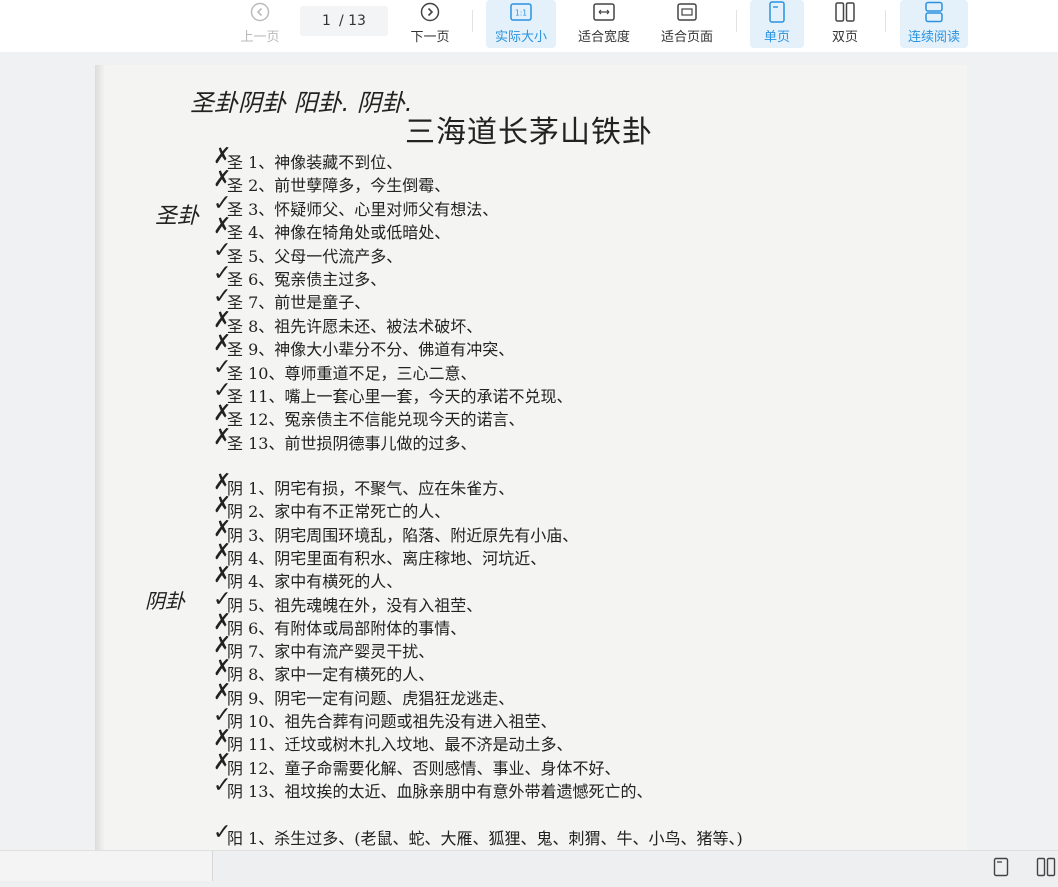  What do you see at coordinates (307, 279) in the screenshot?
I see `list-item-text: 圣 6、冤亲债主过多、` at bounding box center [307, 279].